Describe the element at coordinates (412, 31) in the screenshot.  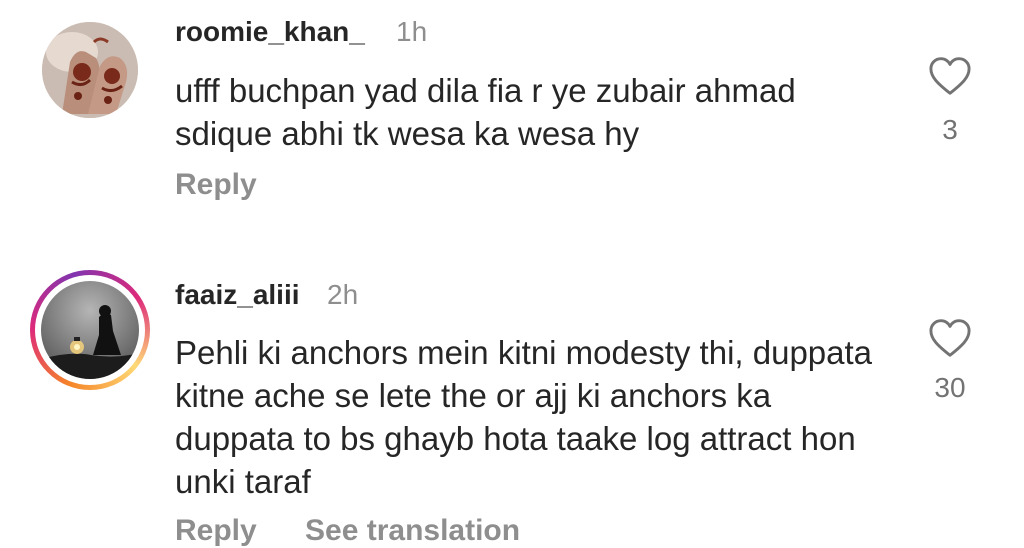
I see `comment-timestamp: 1h` at that location.